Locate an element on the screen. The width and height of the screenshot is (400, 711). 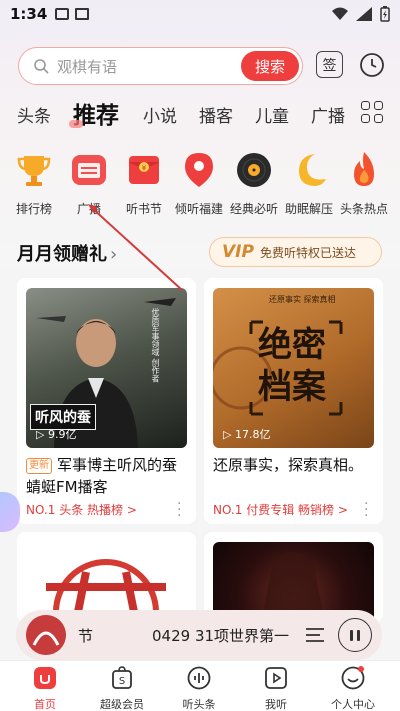
tab-toutiao: 头条 is located at coordinates (34, 114).